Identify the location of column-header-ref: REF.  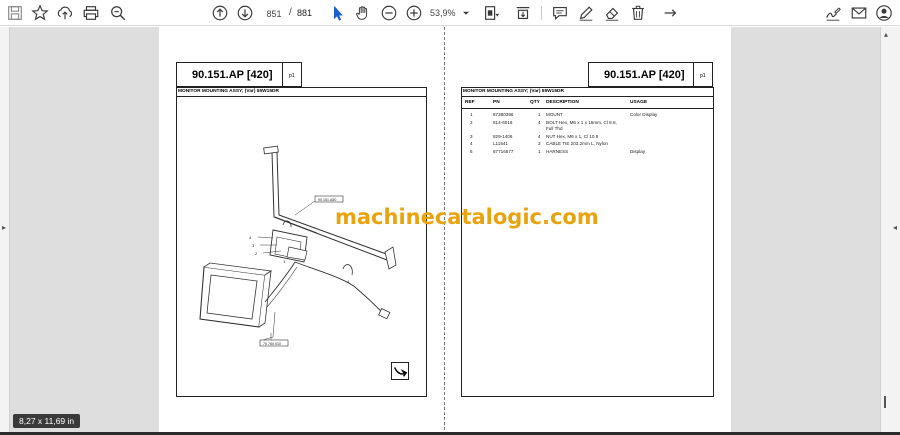
(470, 102).